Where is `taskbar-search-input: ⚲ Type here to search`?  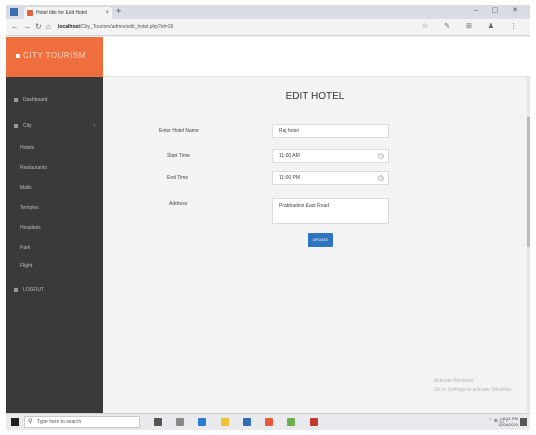 taskbar-search-input: ⚲ Type here to search is located at coordinates (82, 422).